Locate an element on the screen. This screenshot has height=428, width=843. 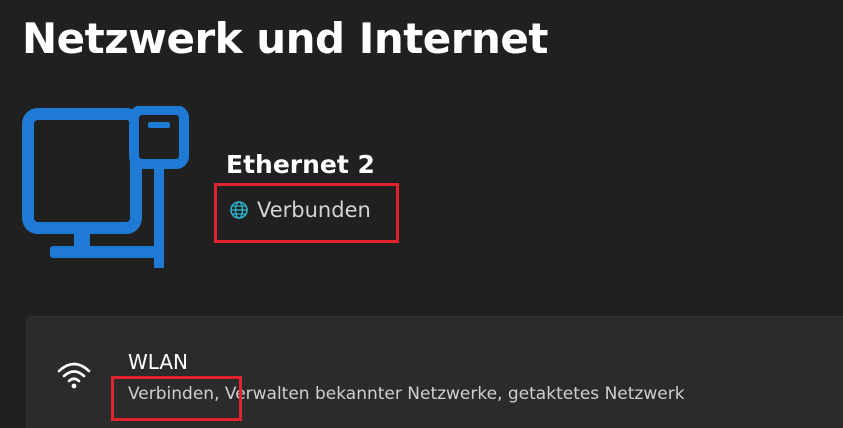
ethernet-computer-icon is located at coordinates (105, 187).